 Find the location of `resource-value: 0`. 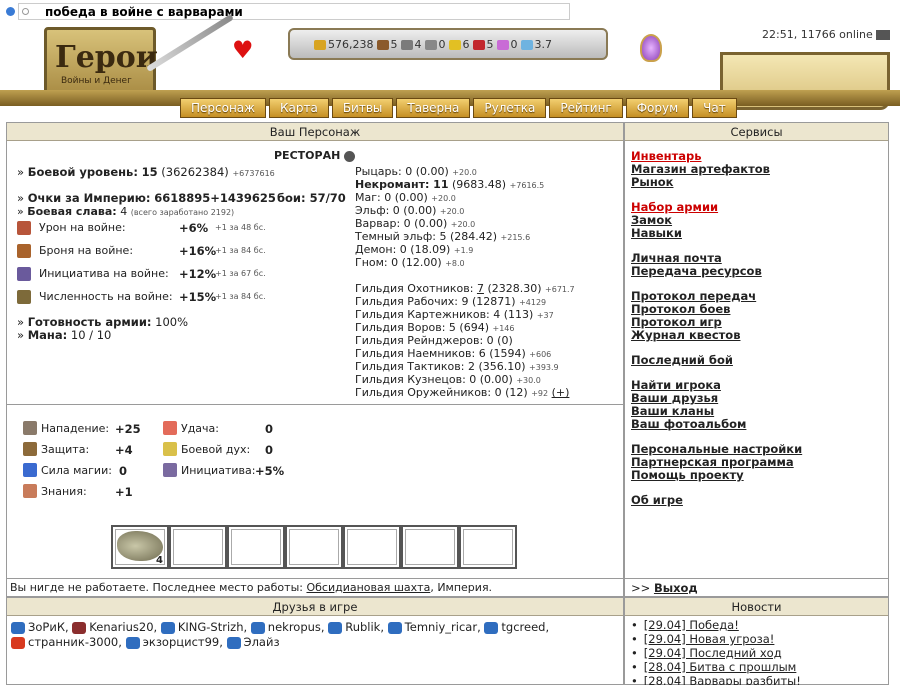

resource-value: 0 is located at coordinates (514, 44).